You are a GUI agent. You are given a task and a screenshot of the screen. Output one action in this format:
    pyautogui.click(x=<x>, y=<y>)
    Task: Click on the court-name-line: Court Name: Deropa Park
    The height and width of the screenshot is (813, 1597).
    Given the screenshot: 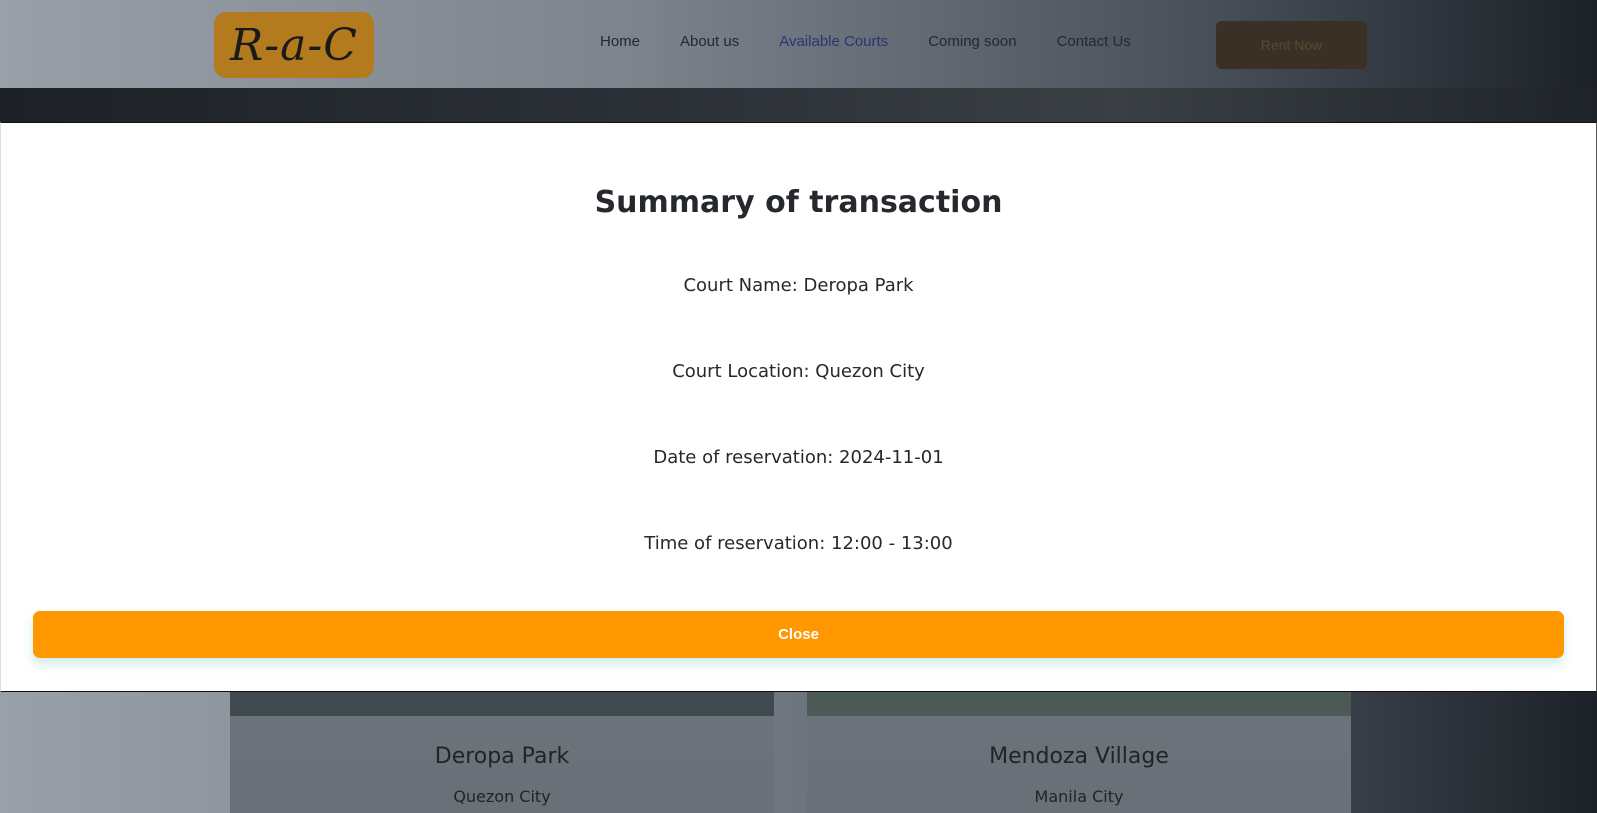 What is the action you would take?
    pyautogui.click(x=798, y=285)
    